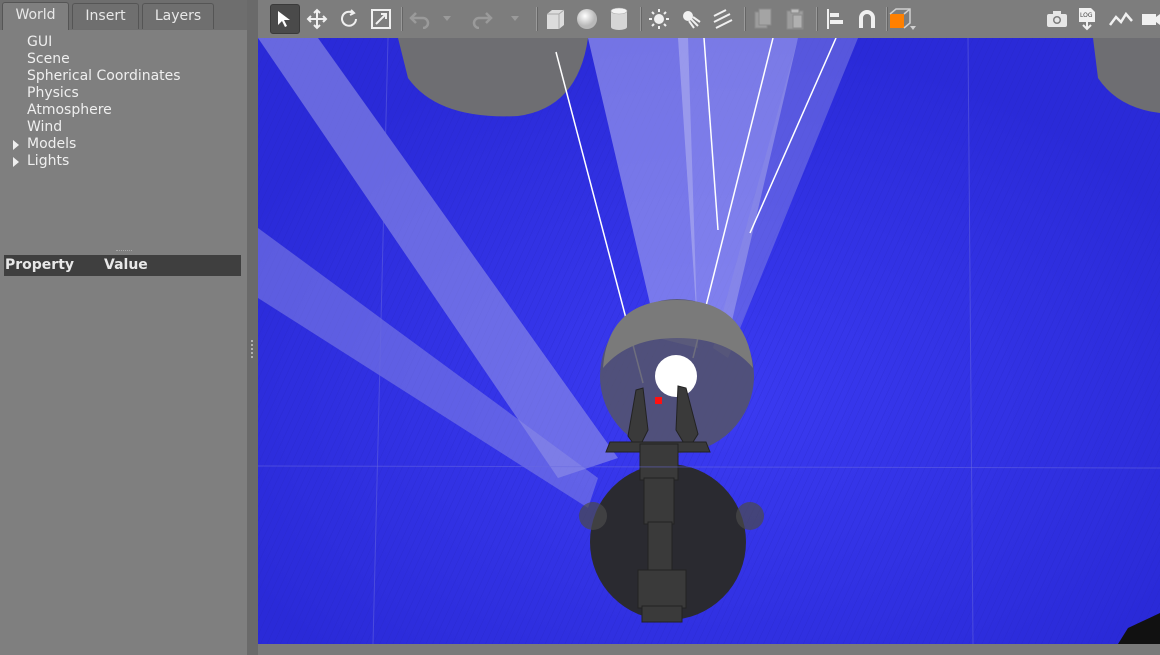 Image resolution: width=1160 pixels, height=655 pixels. Describe the element at coordinates (53, 93) in the screenshot. I see `tree-item-label: Physics` at that location.